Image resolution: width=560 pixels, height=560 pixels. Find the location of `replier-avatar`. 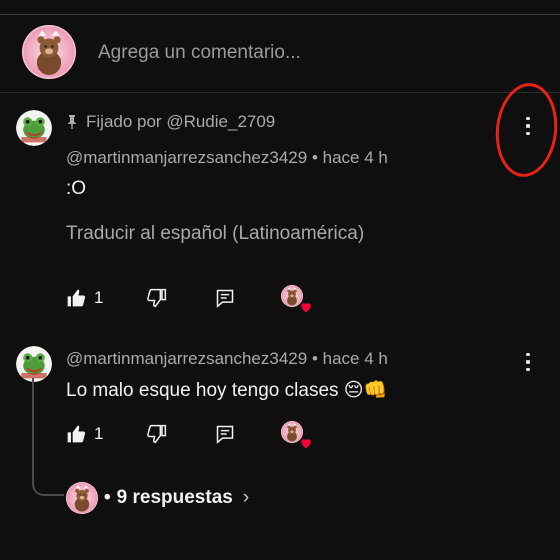

replier-avatar is located at coordinates (82, 498).